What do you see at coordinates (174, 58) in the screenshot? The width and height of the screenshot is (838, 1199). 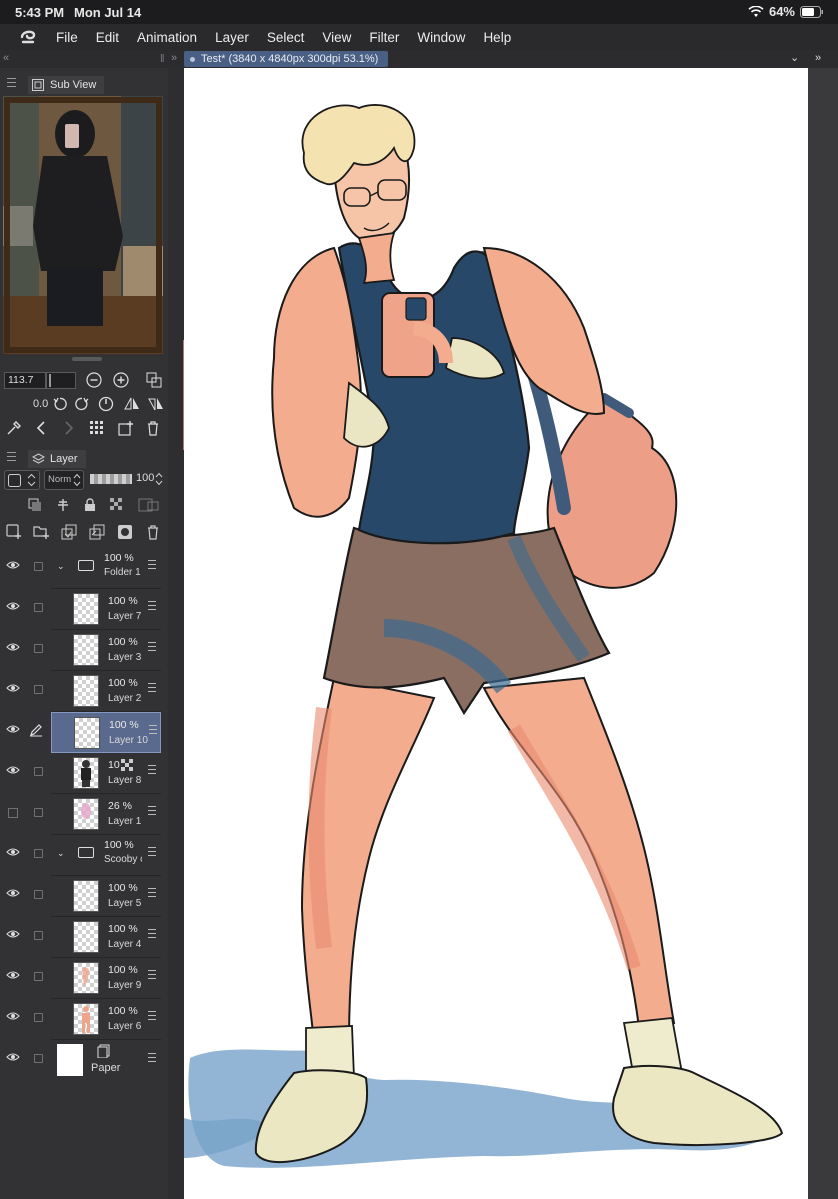 I see `expand-right-icon: »` at bounding box center [174, 58].